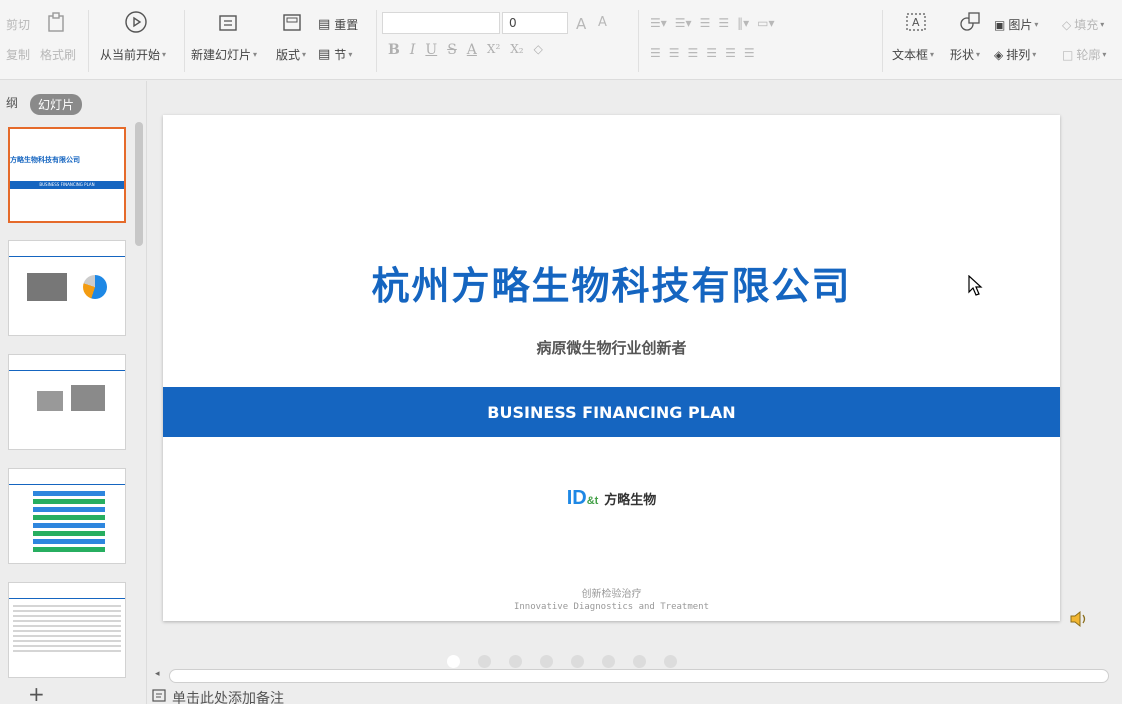  Describe the element at coordinates (472, 50) in the screenshot. I see `font-color-icon: A` at that location.